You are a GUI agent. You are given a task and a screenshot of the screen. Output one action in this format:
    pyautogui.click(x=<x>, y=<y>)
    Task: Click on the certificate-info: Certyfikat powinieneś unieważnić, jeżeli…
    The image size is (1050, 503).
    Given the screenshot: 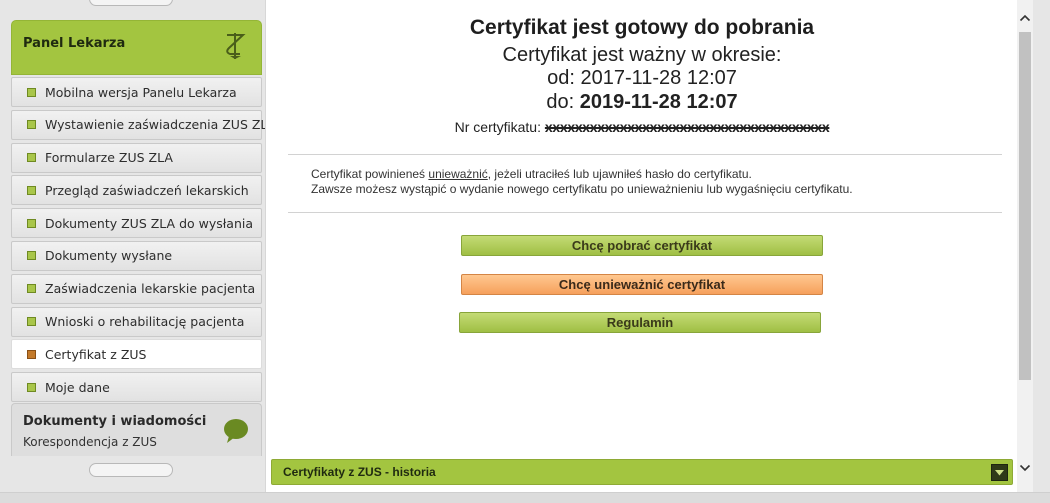 What is the action you would take?
    pyautogui.click(x=651, y=182)
    